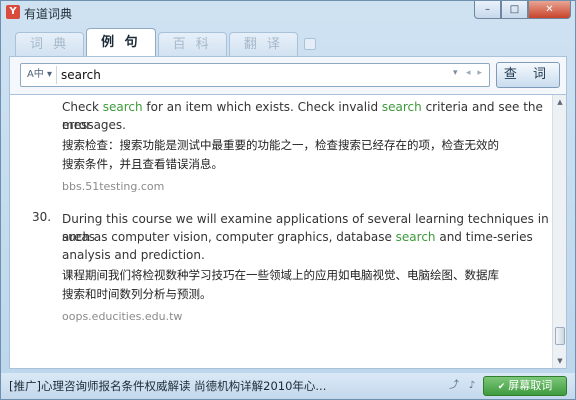  Describe the element at coordinates (501, 387) in the screenshot. I see `checkmark-icon: ✔` at that location.